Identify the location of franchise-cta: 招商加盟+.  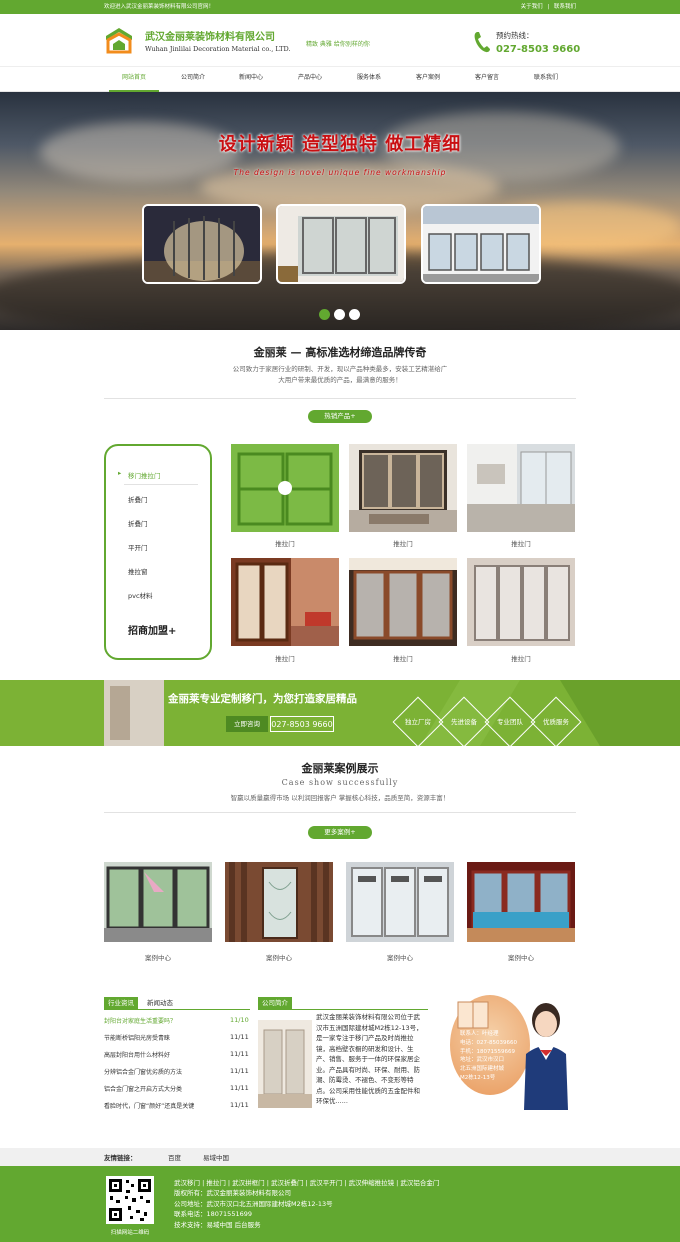
(152, 629).